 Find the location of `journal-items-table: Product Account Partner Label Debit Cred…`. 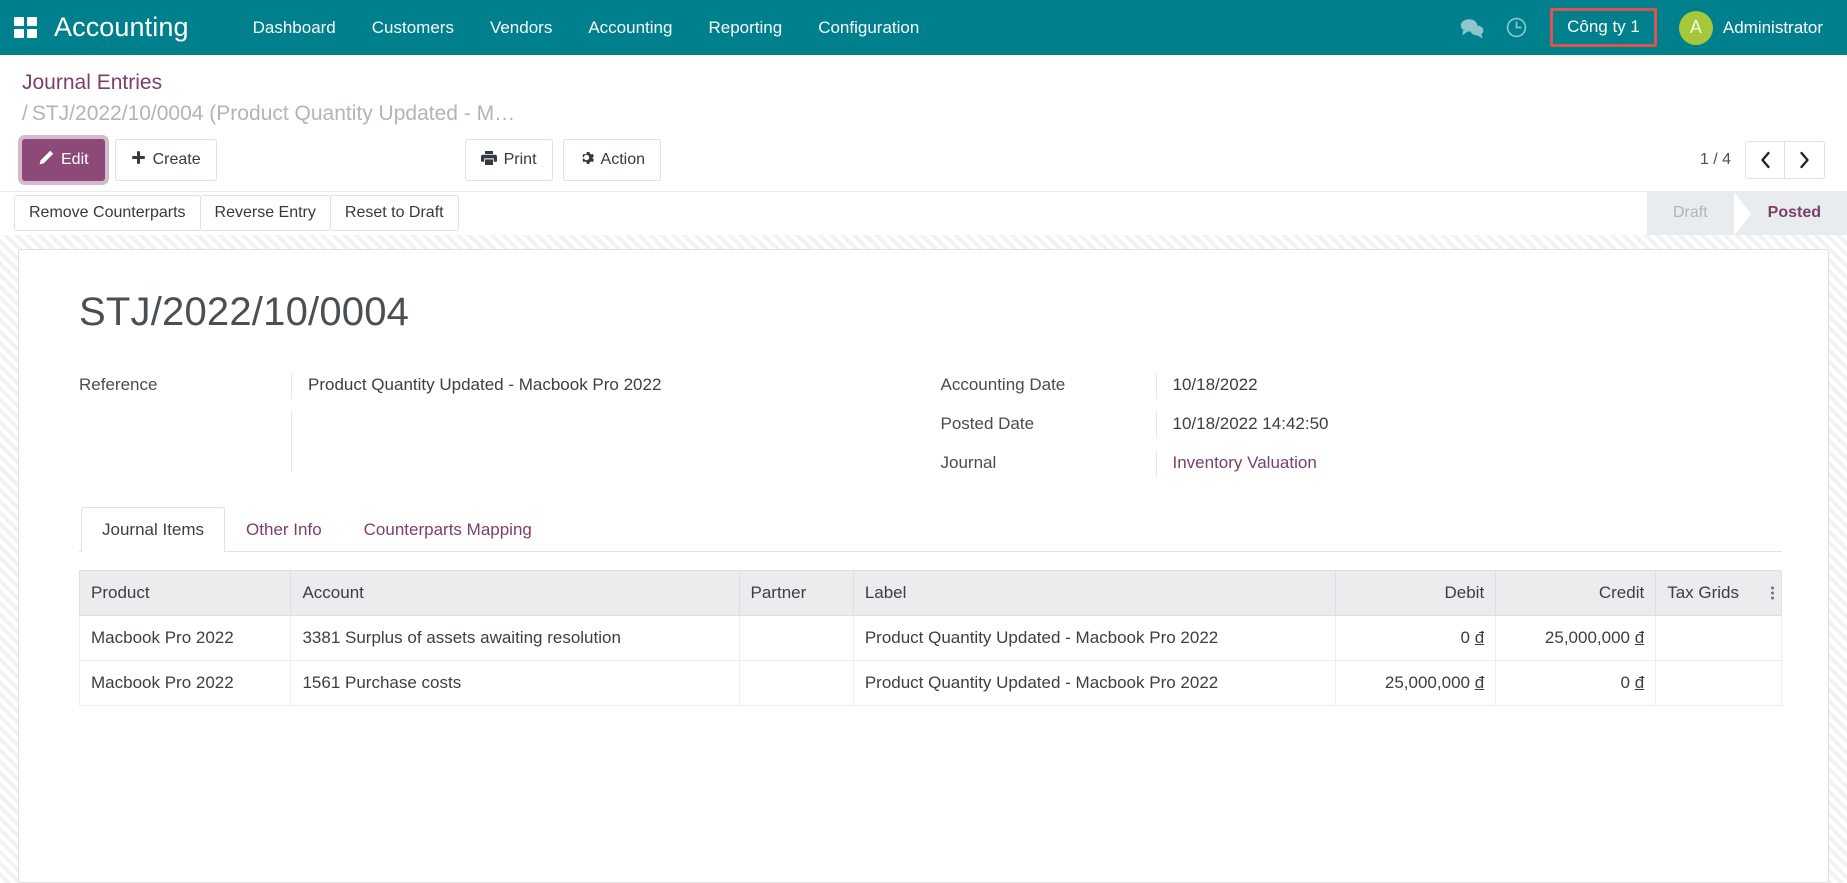

journal-items-table: Product Account Partner Label Debit Cred… is located at coordinates (930, 637).